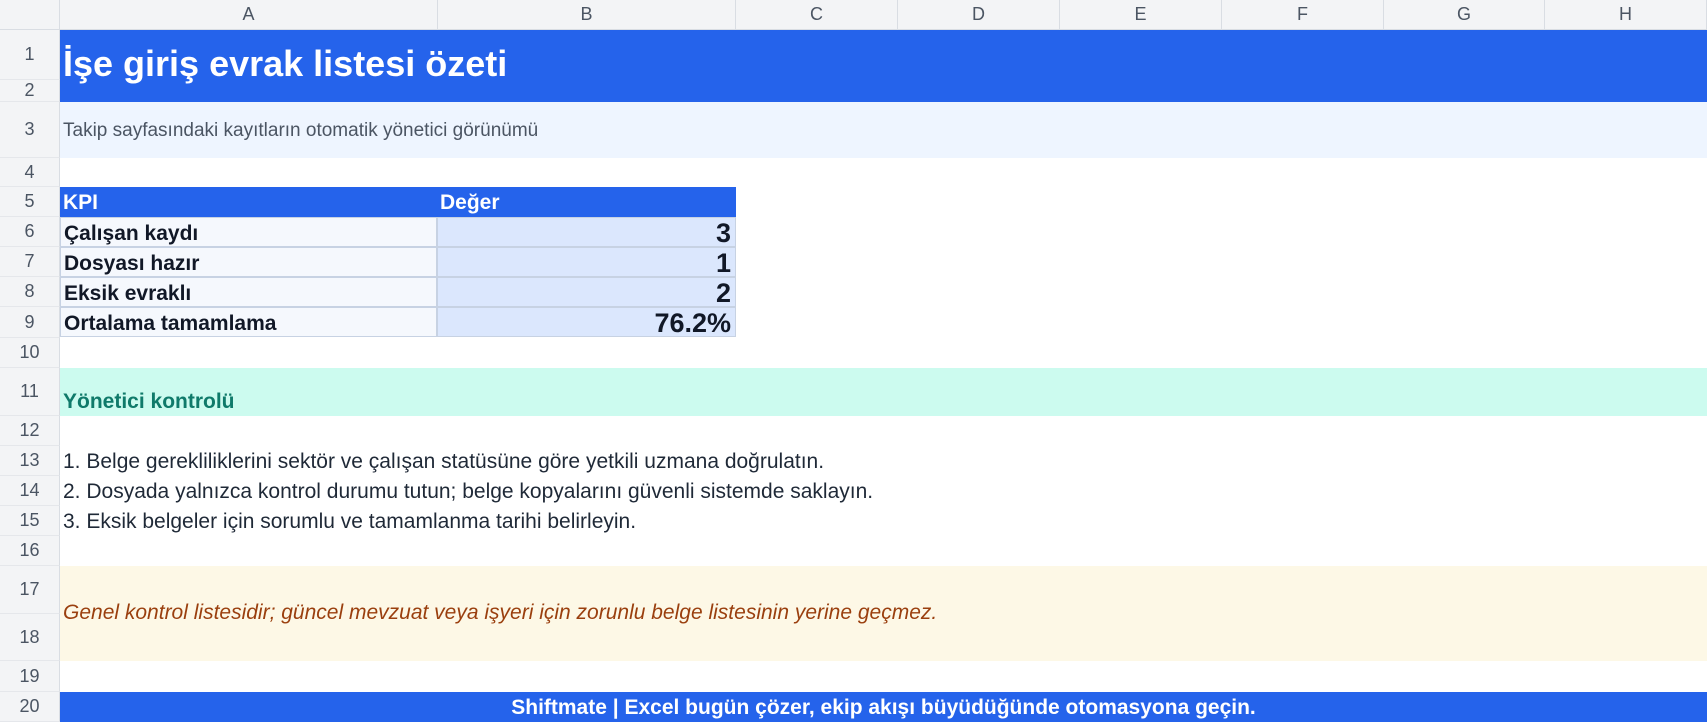 The width and height of the screenshot is (1707, 722). I want to click on kpi-value: 76.2%, so click(692, 323).